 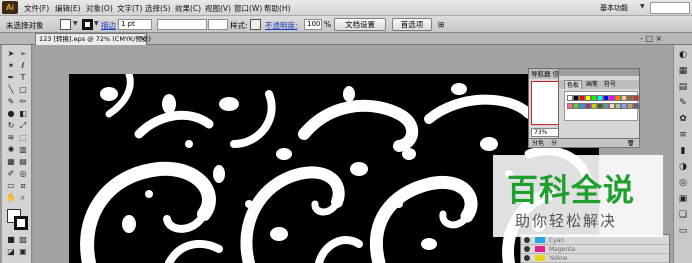 I want to click on stroke-weight-field: 1 pt, so click(x=135, y=24).